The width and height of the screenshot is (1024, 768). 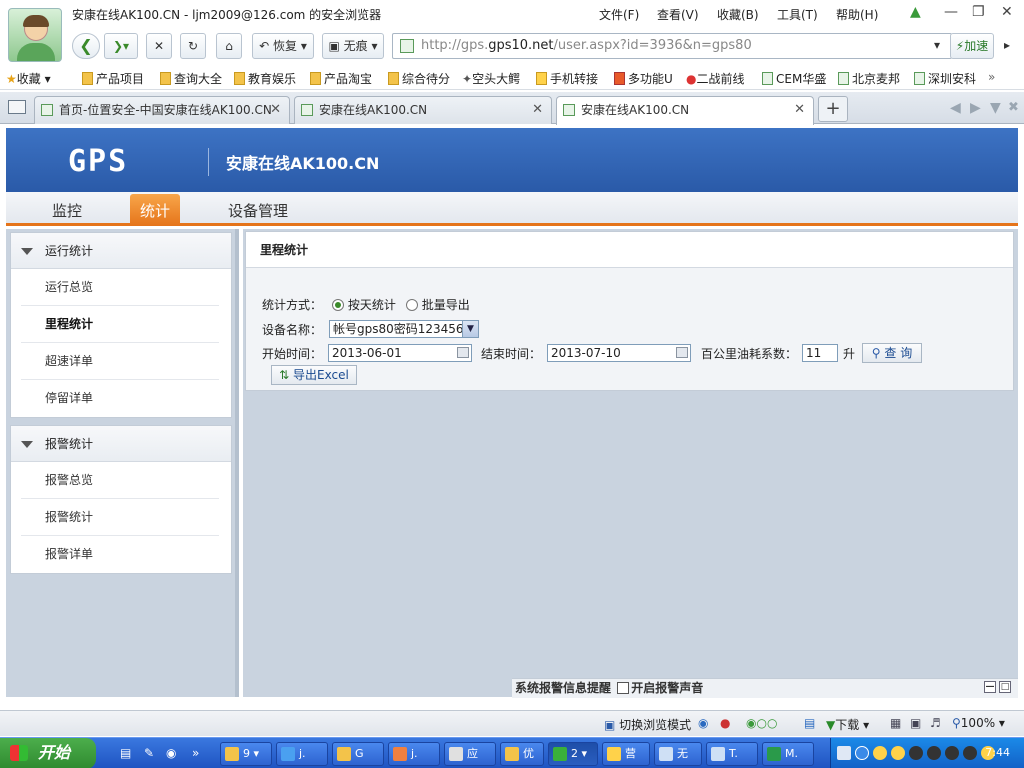 I want to click on volume-icon: ♬, so click(x=935, y=723).